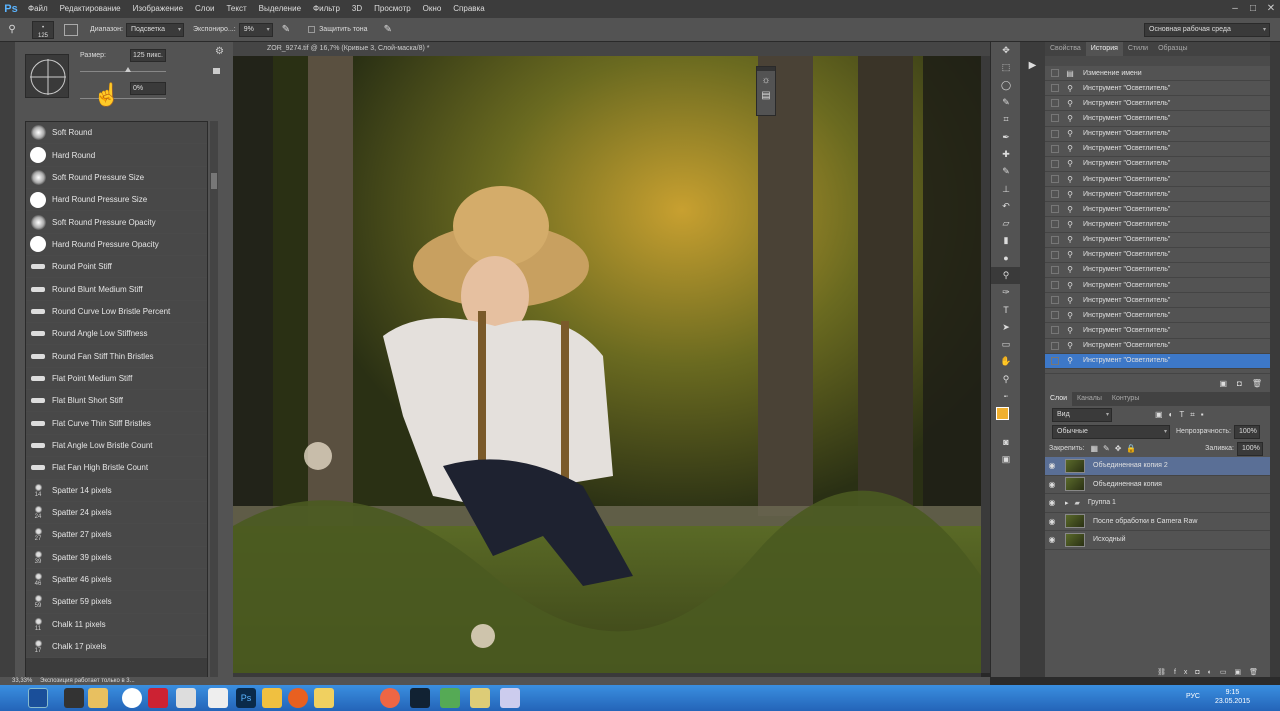 Image resolution: width=1280 pixels, height=711 pixels. Describe the element at coordinates (116, 513) in the screenshot. I see `brush-preset-item: 24 Spatter 24 pixels` at that location.